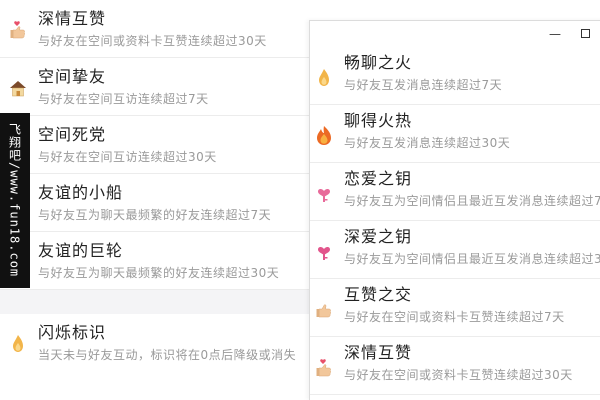 The image size is (600, 400). I want to click on badge-title: 闪烁标识, so click(72, 332).